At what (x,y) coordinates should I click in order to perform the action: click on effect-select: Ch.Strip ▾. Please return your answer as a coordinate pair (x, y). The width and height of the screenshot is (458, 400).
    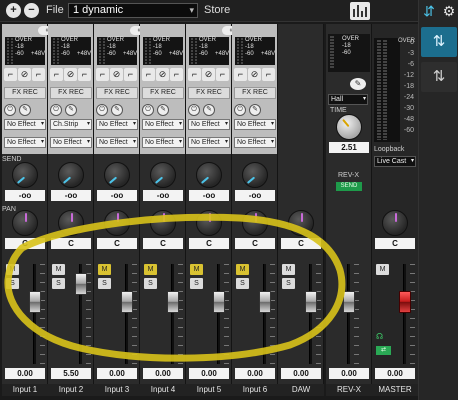
    Looking at the image, I should click on (71, 124).